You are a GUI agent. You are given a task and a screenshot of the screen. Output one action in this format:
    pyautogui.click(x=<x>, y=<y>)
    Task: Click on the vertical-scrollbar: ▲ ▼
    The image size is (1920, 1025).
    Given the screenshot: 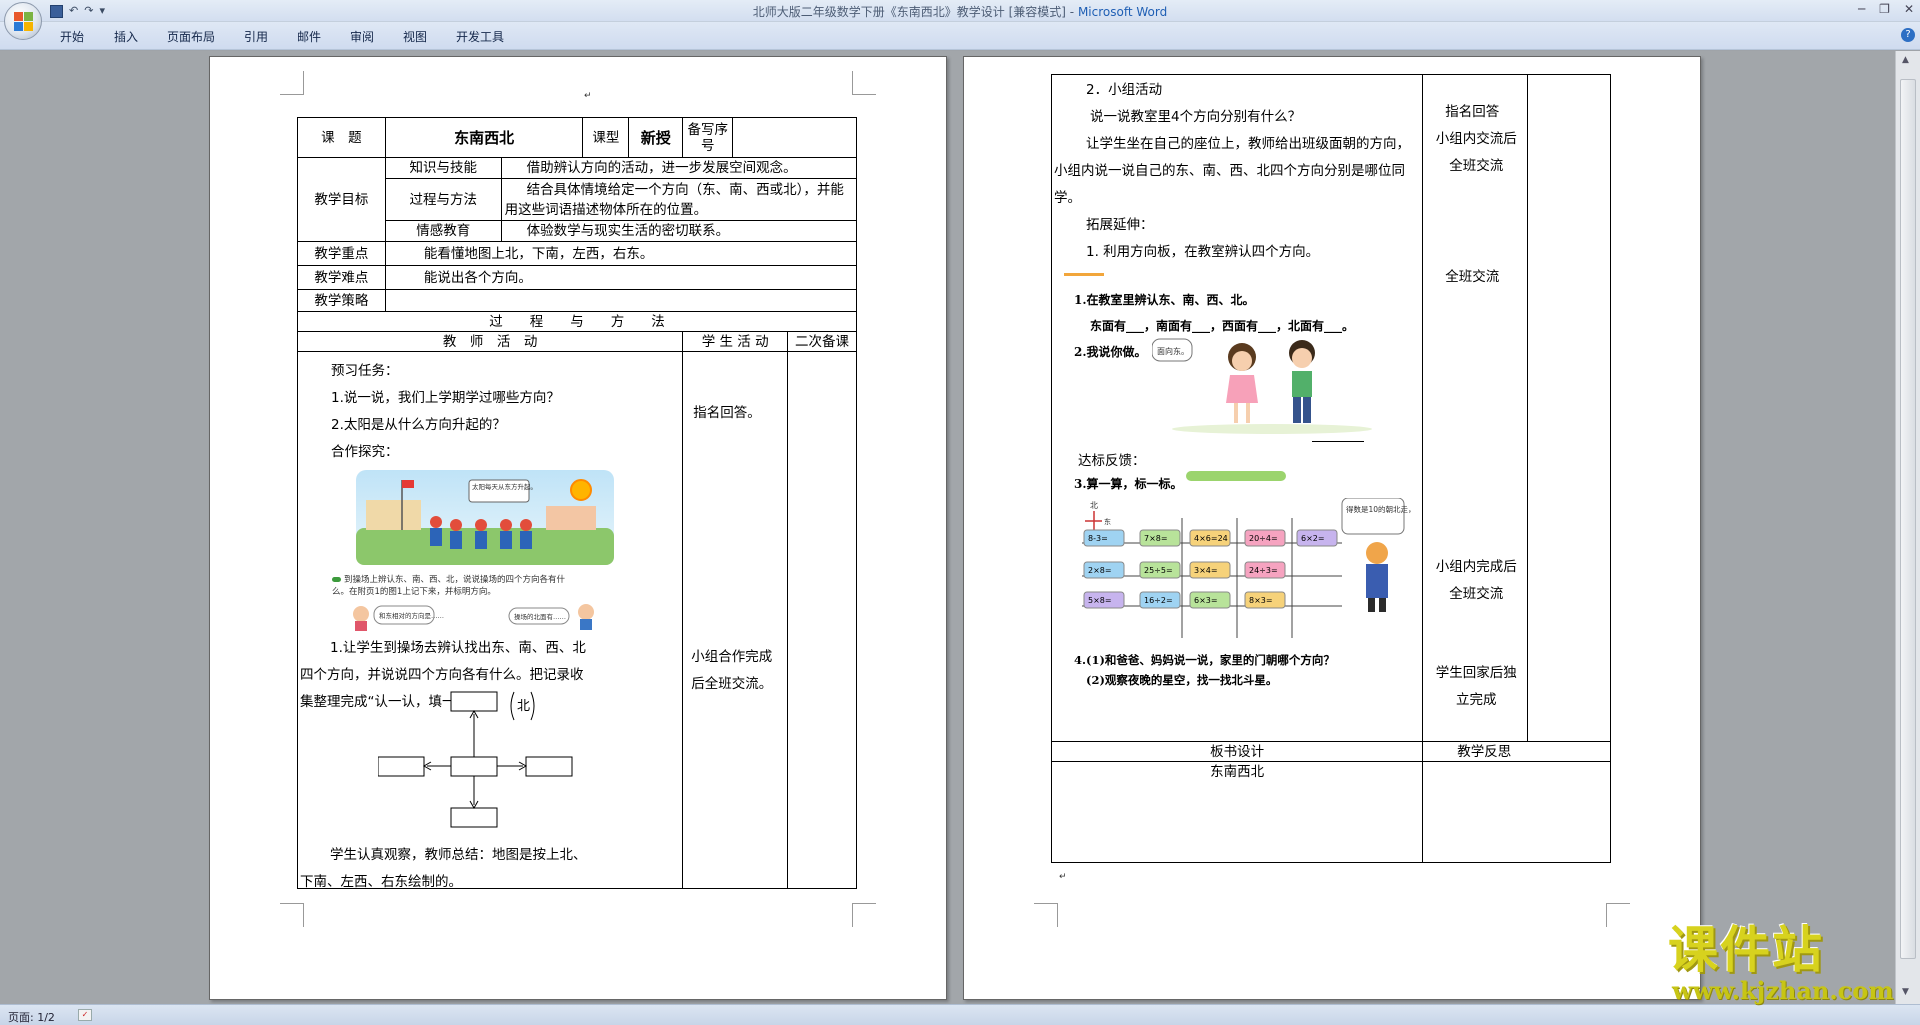 What is the action you would take?
    pyautogui.click(x=1907, y=527)
    